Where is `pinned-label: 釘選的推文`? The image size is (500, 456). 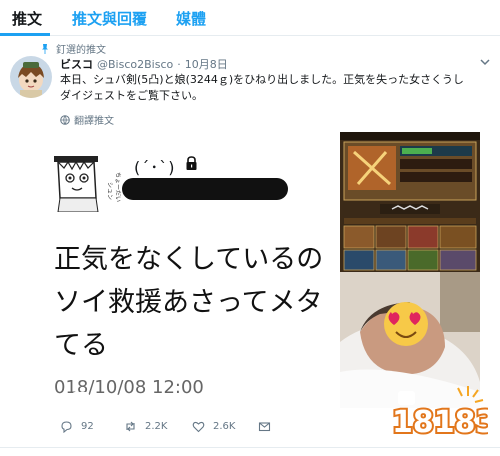 pinned-label: 釘選的推文 is located at coordinates (73, 48).